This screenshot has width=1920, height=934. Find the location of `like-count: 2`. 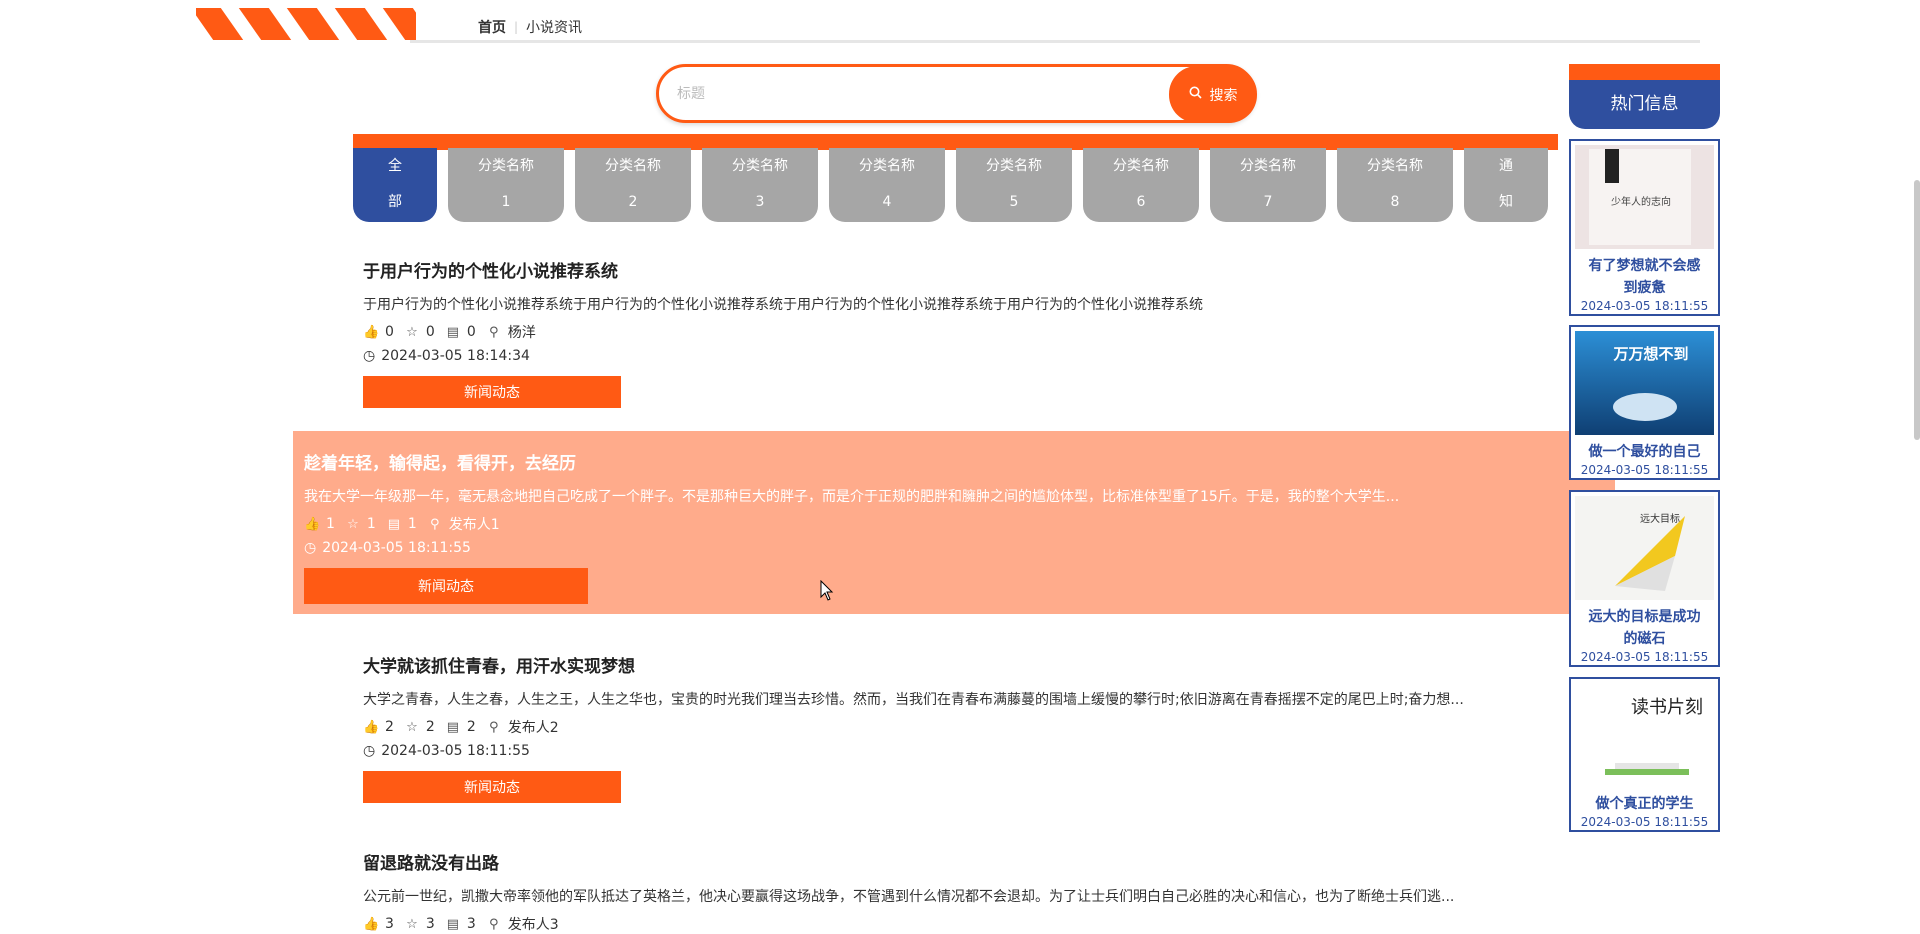

like-count: 2 is located at coordinates (389, 727).